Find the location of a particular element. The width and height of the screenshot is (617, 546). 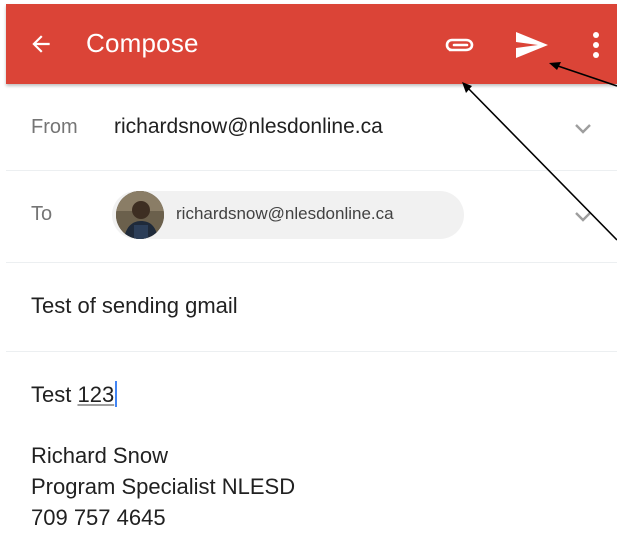

body-field: Test 123 is located at coordinates (74, 395).